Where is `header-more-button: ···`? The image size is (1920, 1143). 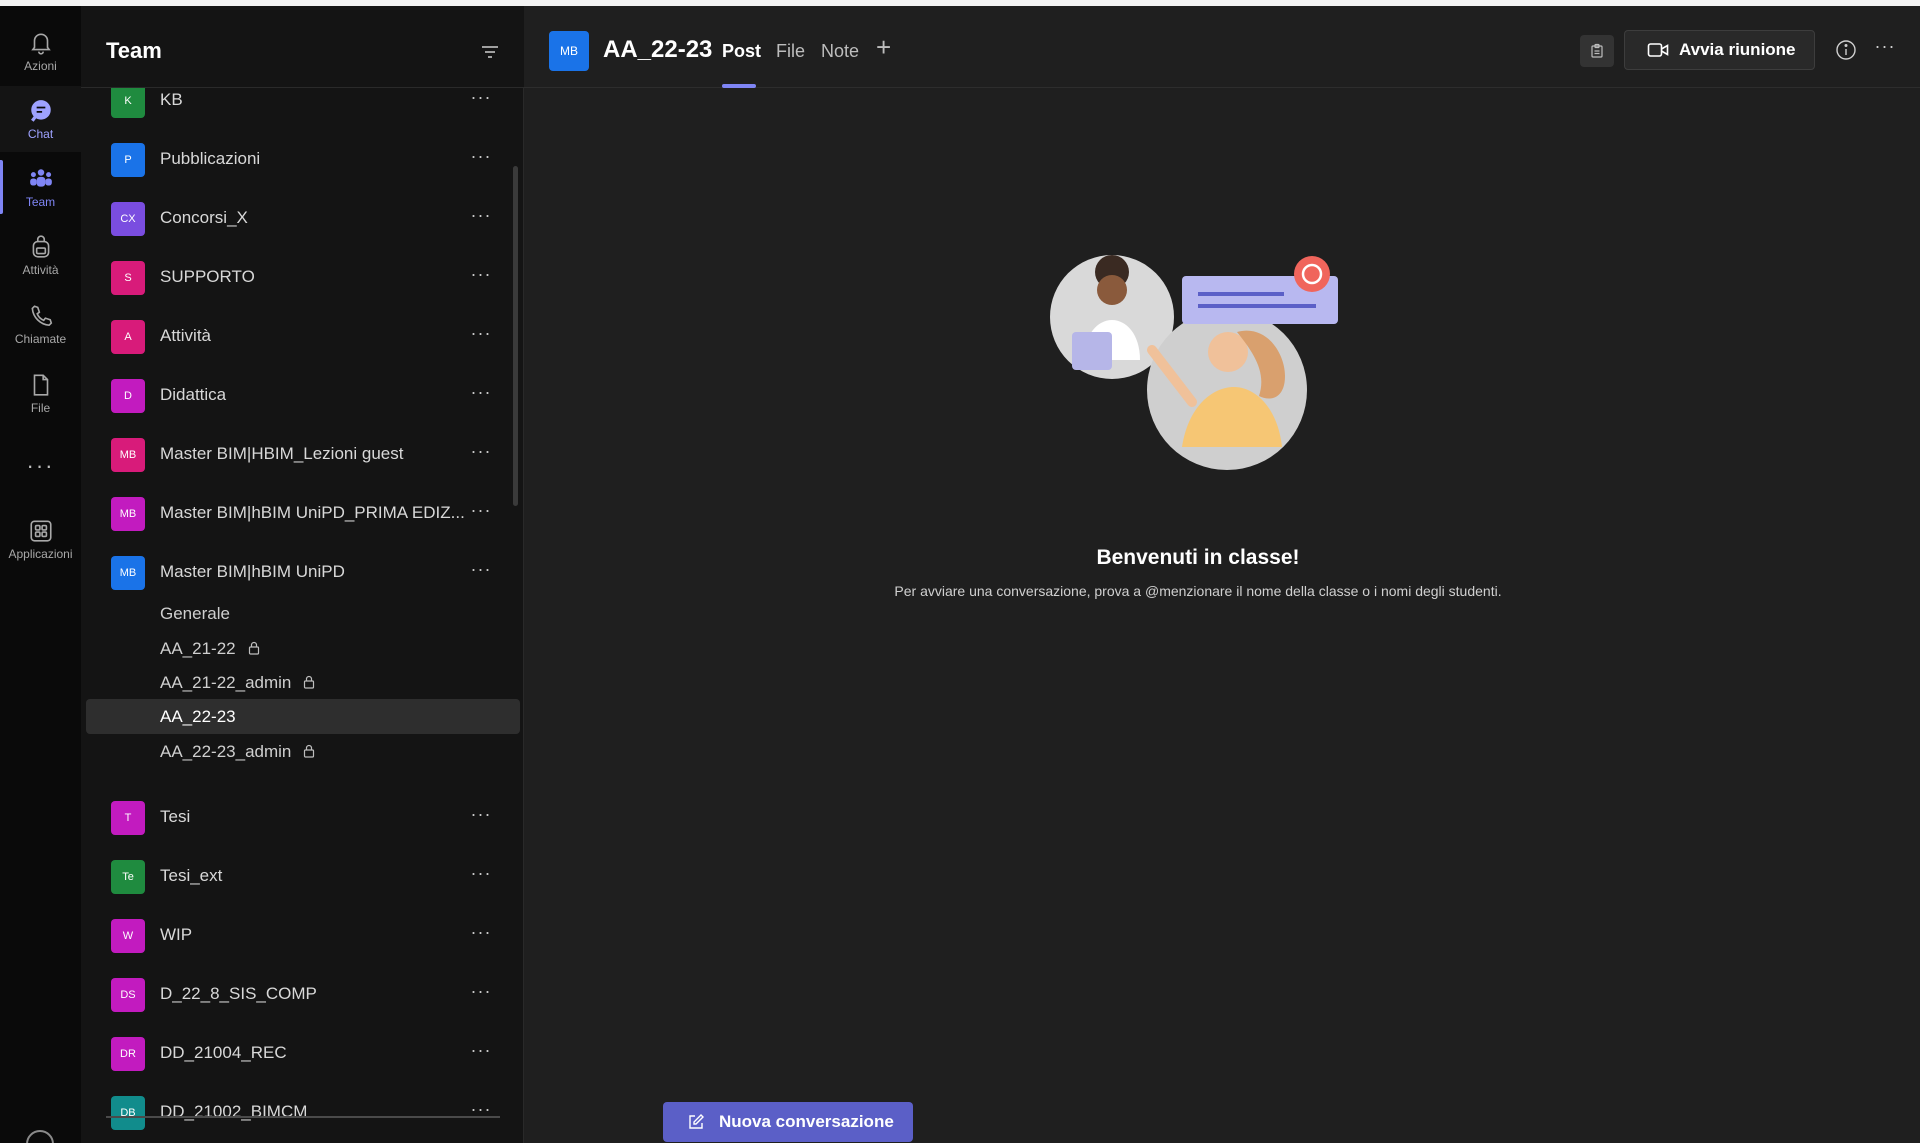
header-more-button: ··· is located at coordinates (1885, 48).